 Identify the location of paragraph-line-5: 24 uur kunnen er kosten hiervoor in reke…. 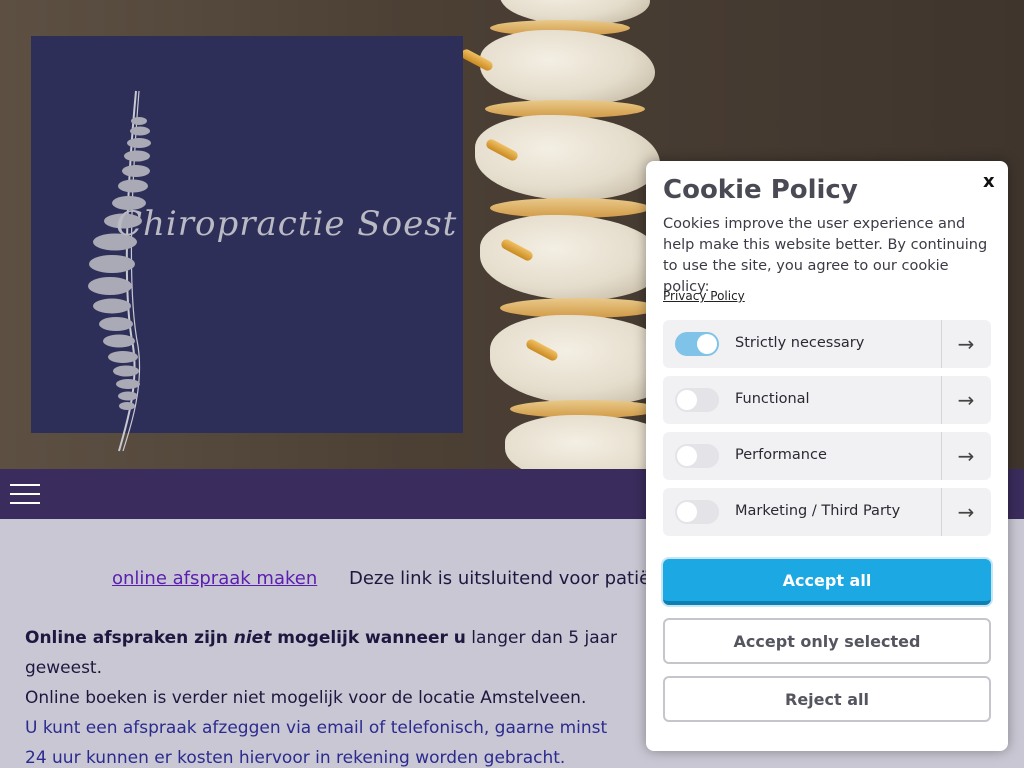
(295, 758).